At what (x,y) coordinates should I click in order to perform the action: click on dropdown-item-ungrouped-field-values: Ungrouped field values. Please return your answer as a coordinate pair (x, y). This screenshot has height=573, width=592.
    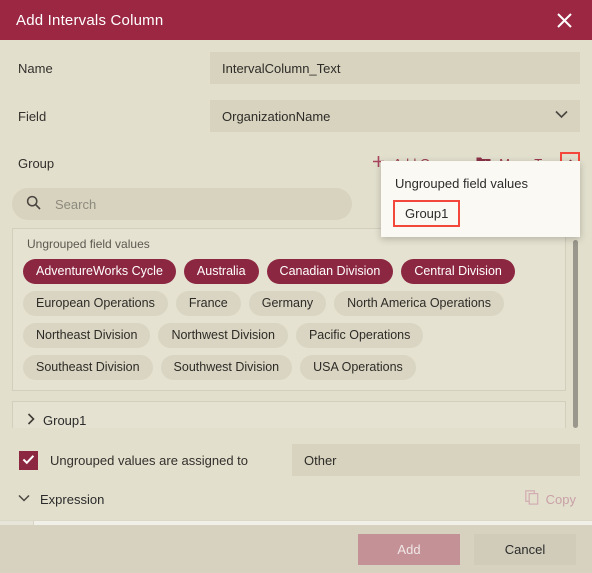
    Looking at the image, I should click on (480, 183).